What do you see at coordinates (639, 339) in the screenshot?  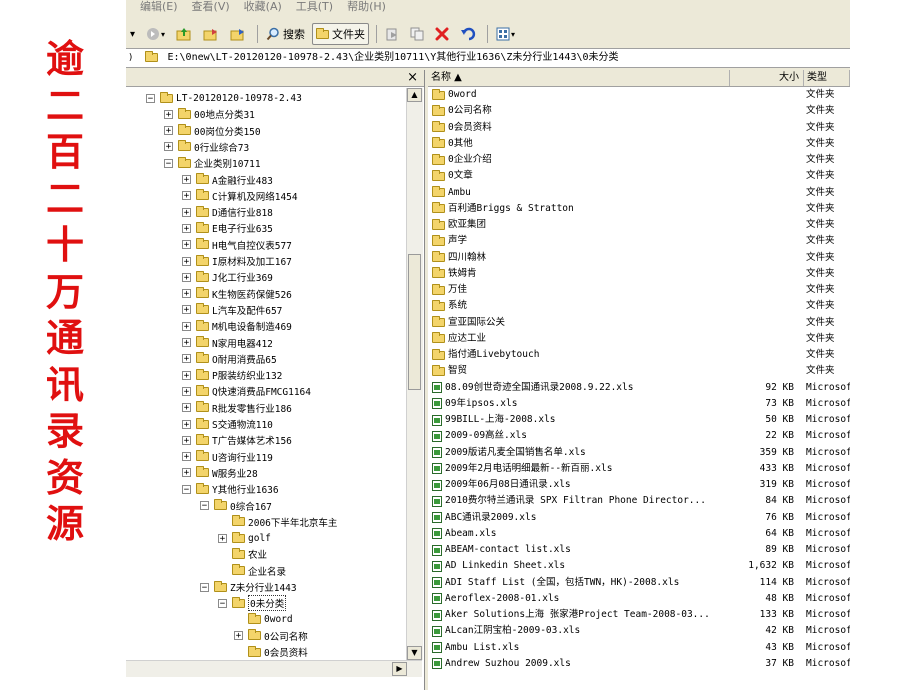 I see `file-row: 应达工业 文件夹` at bounding box center [639, 339].